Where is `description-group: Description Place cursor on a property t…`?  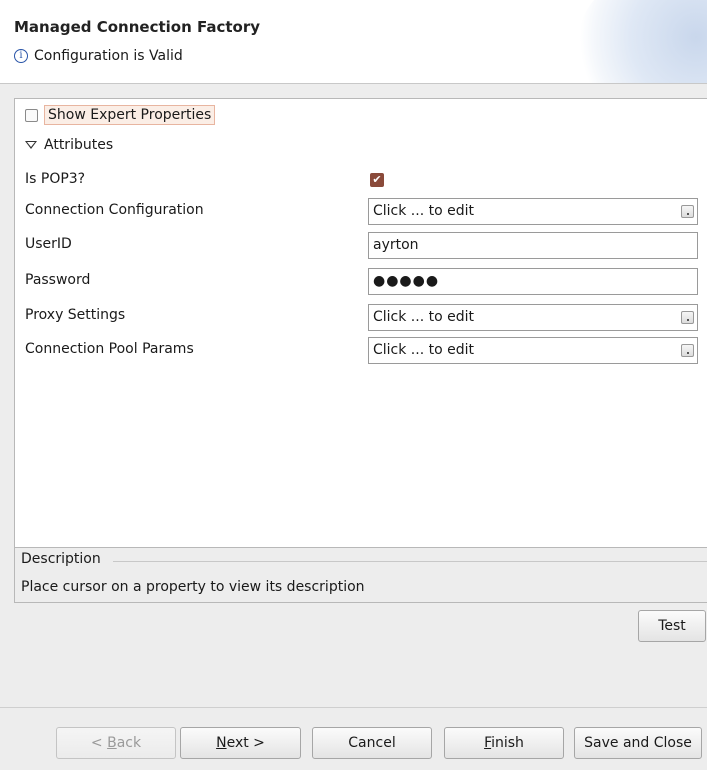
description-group: Description Place cursor on a property t… is located at coordinates (360, 575).